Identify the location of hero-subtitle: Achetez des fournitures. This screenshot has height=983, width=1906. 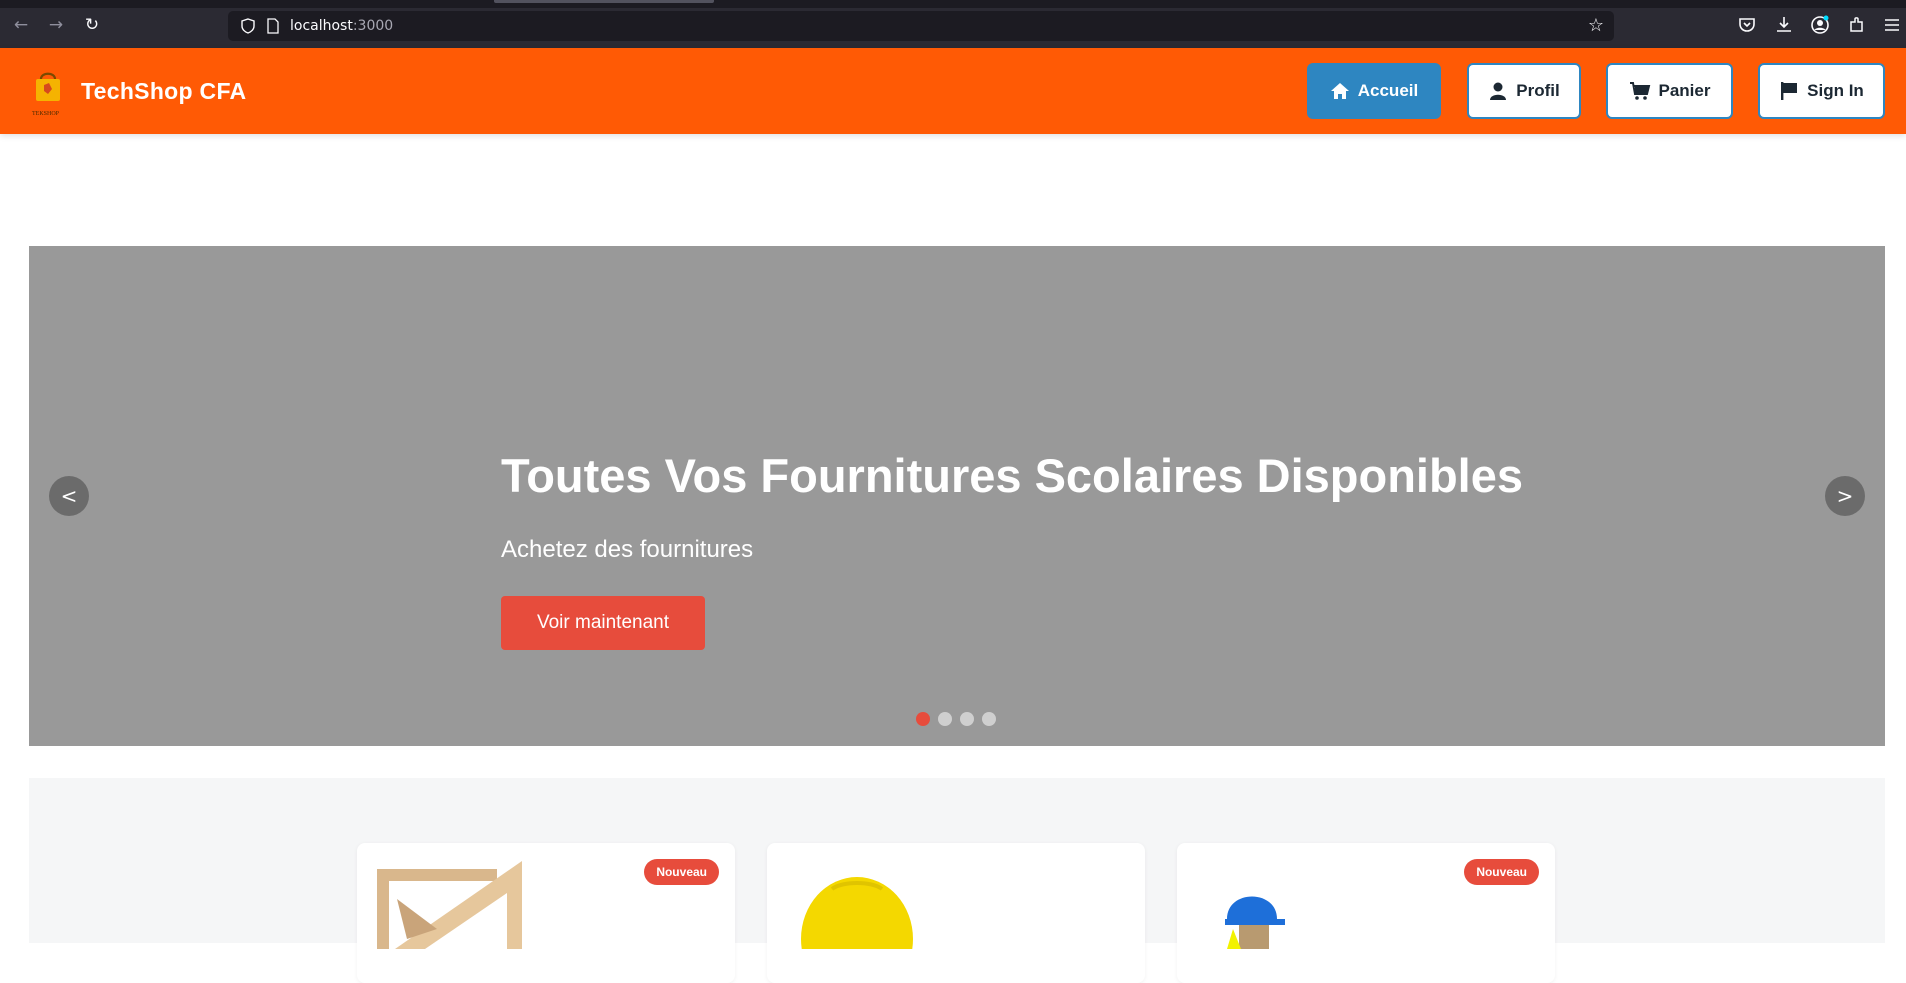
(627, 549).